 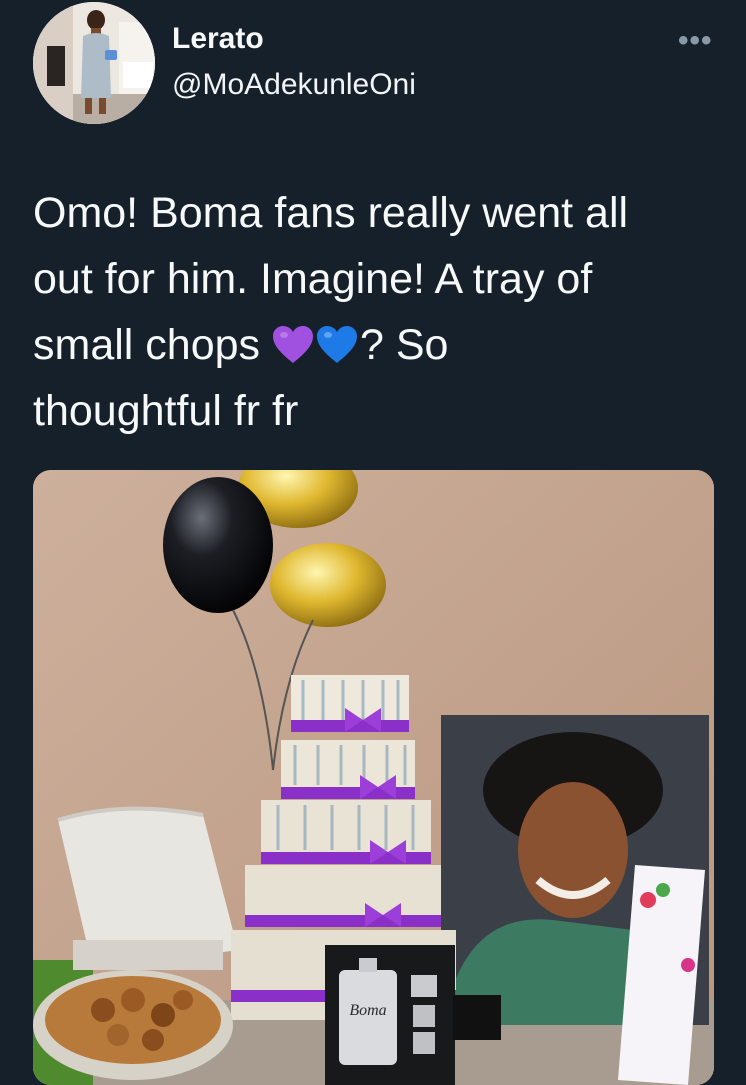 I want to click on more-options-icon: •••, so click(x=695, y=41).